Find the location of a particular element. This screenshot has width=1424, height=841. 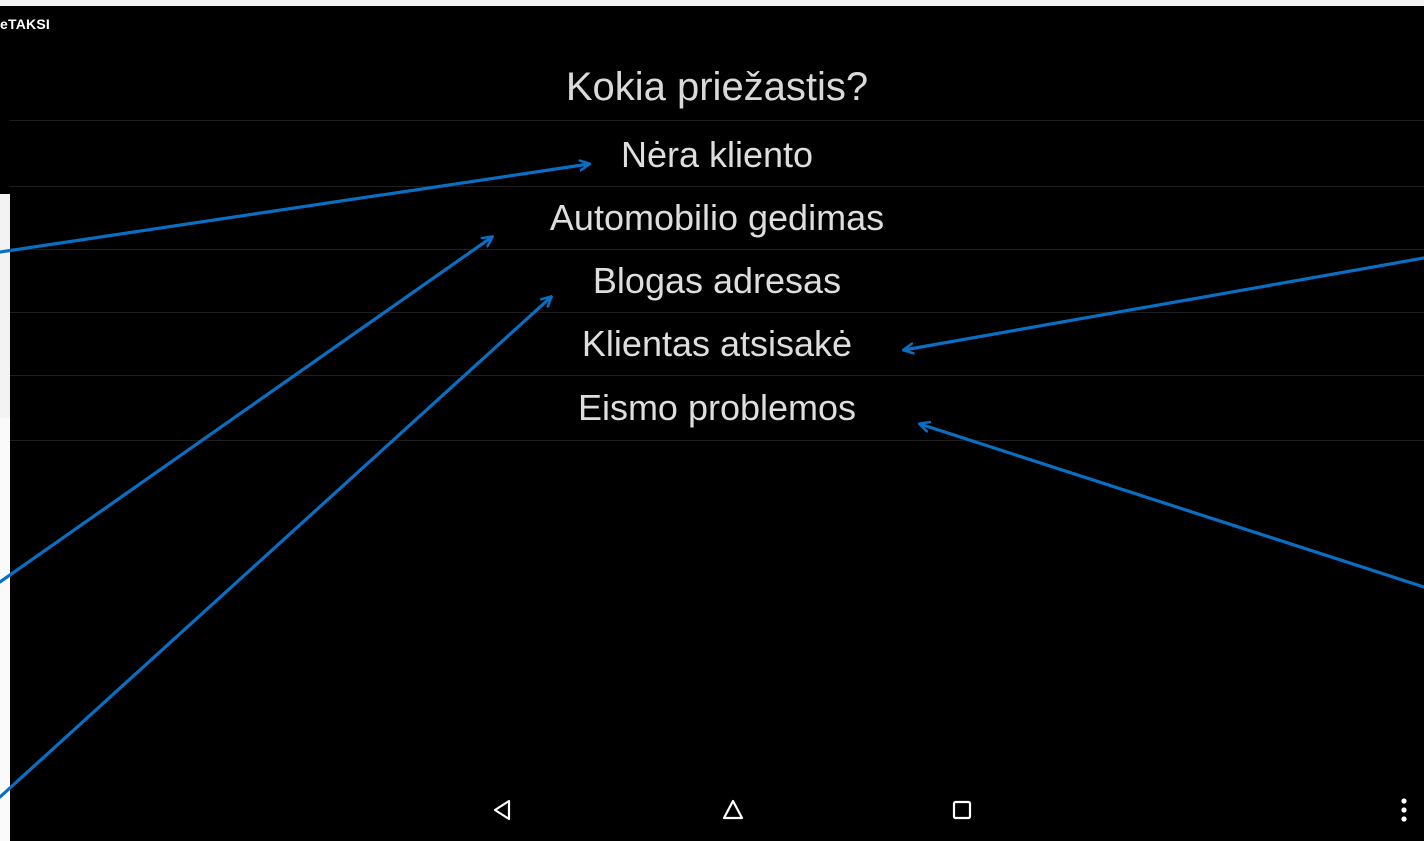

home-button is located at coordinates (733, 810).